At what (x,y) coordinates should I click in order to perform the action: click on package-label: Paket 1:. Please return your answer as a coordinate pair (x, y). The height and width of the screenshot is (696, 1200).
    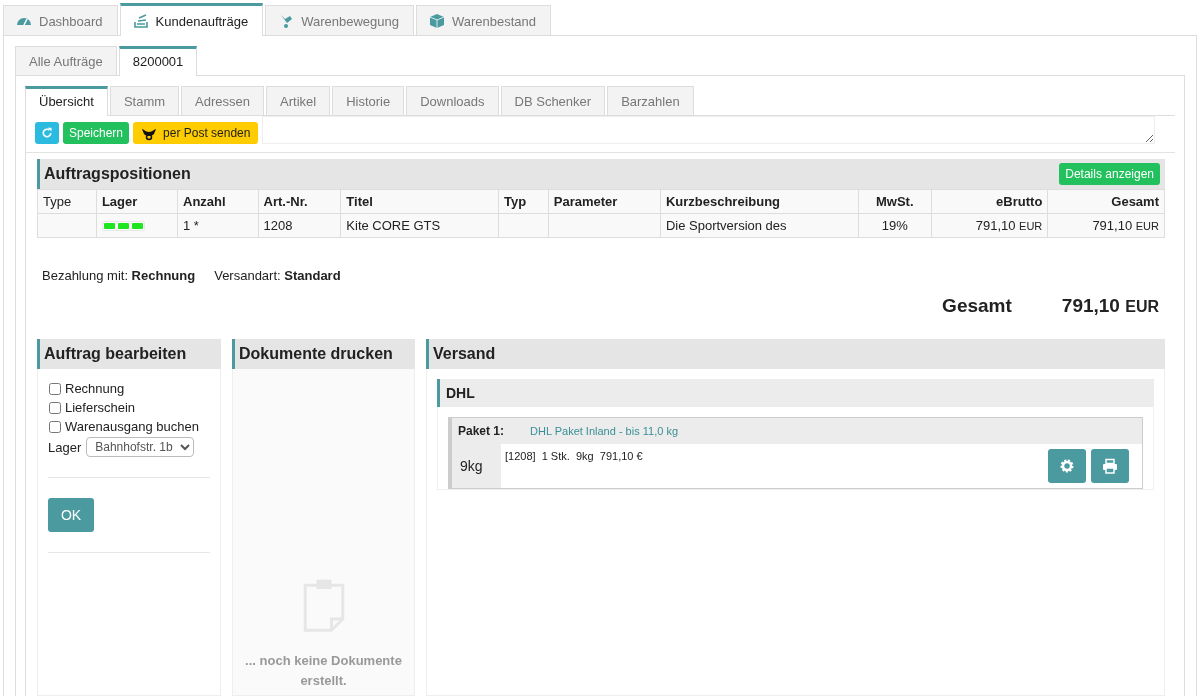
    Looking at the image, I should click on (481, 431).